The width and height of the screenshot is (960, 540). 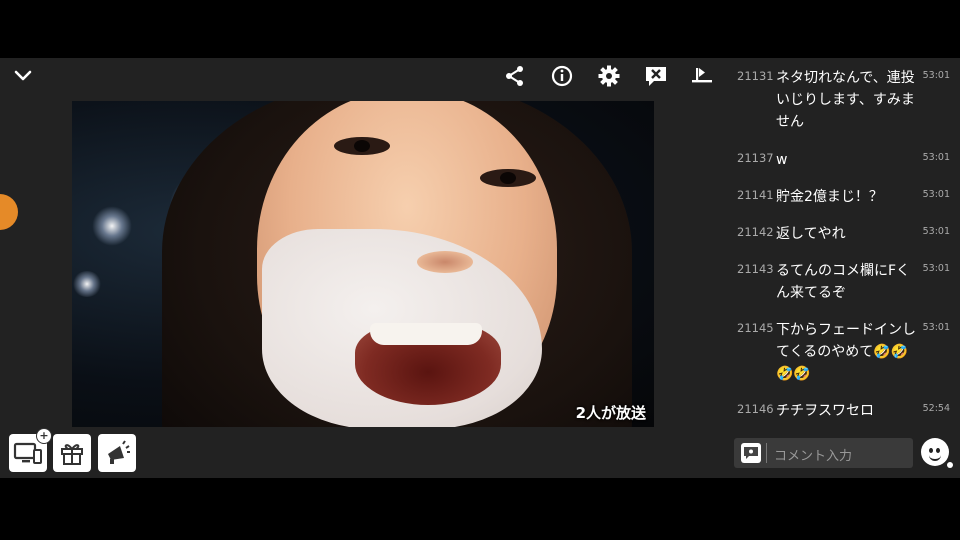 What do you see at coordinates (782, 160) in the screenshot?
I see `comment-text: w` at bounding box center [782, 160].